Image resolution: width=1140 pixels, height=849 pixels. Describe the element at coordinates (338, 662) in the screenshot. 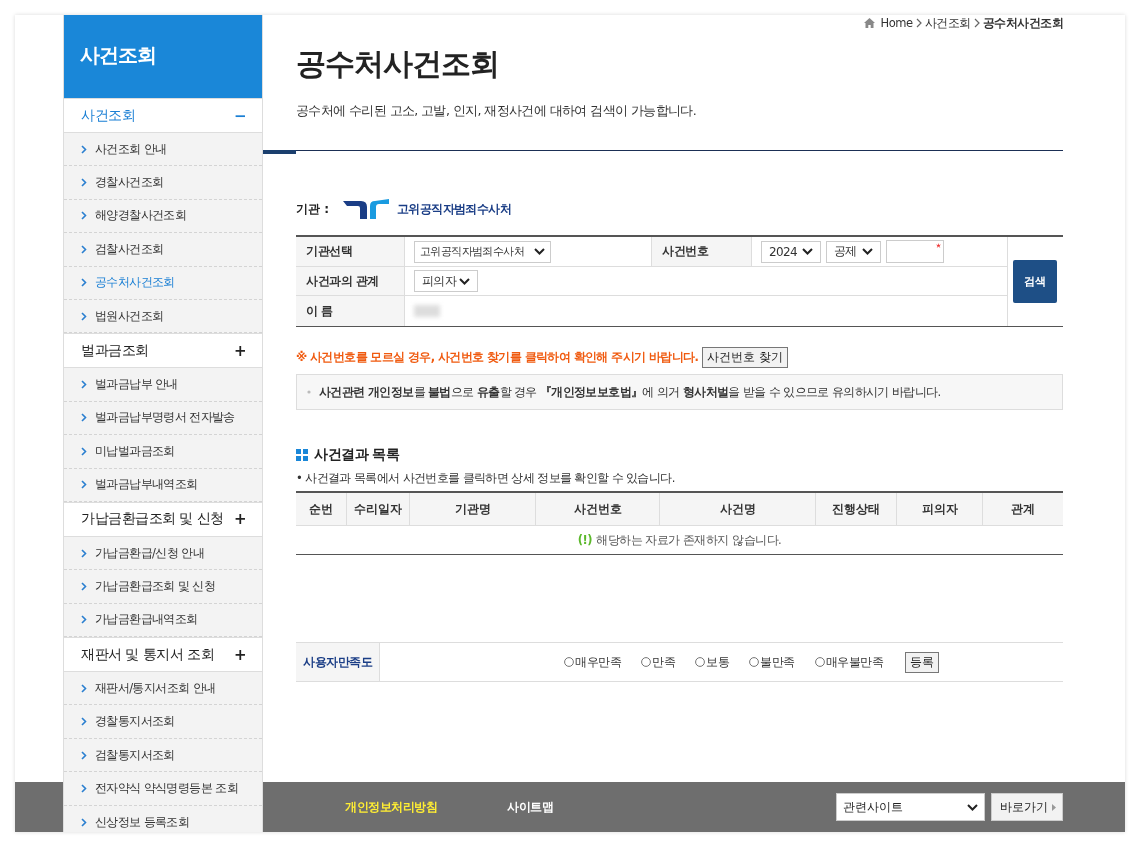

I see `satisfaction-label: 사용자만족도` at that location.